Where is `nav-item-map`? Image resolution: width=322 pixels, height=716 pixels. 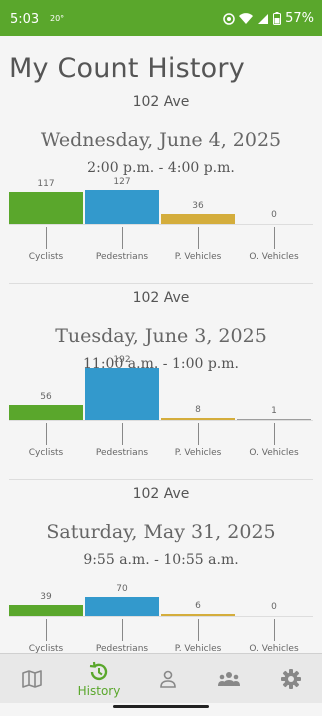
nav-item-map is located at coordinates (32, 679).